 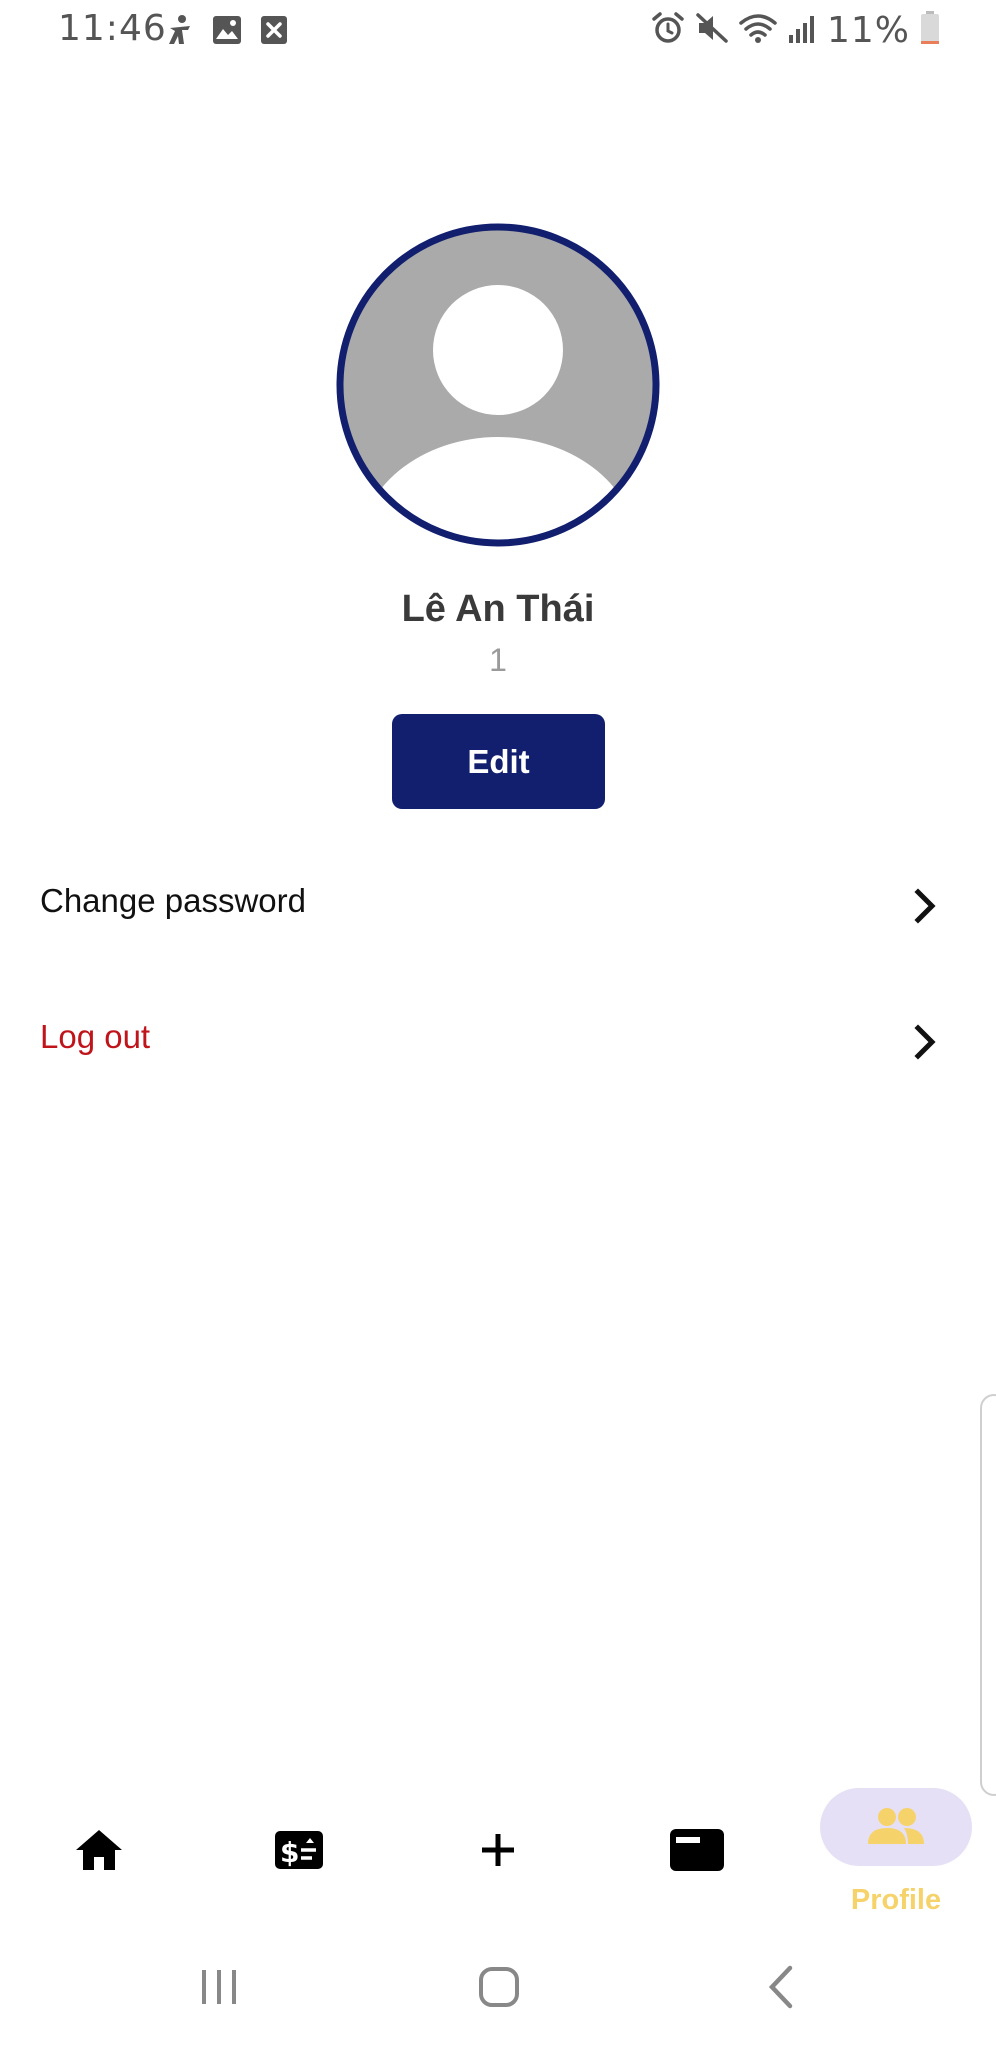 I want to click on change-password-item: Change password, so click(x=498, y=902).